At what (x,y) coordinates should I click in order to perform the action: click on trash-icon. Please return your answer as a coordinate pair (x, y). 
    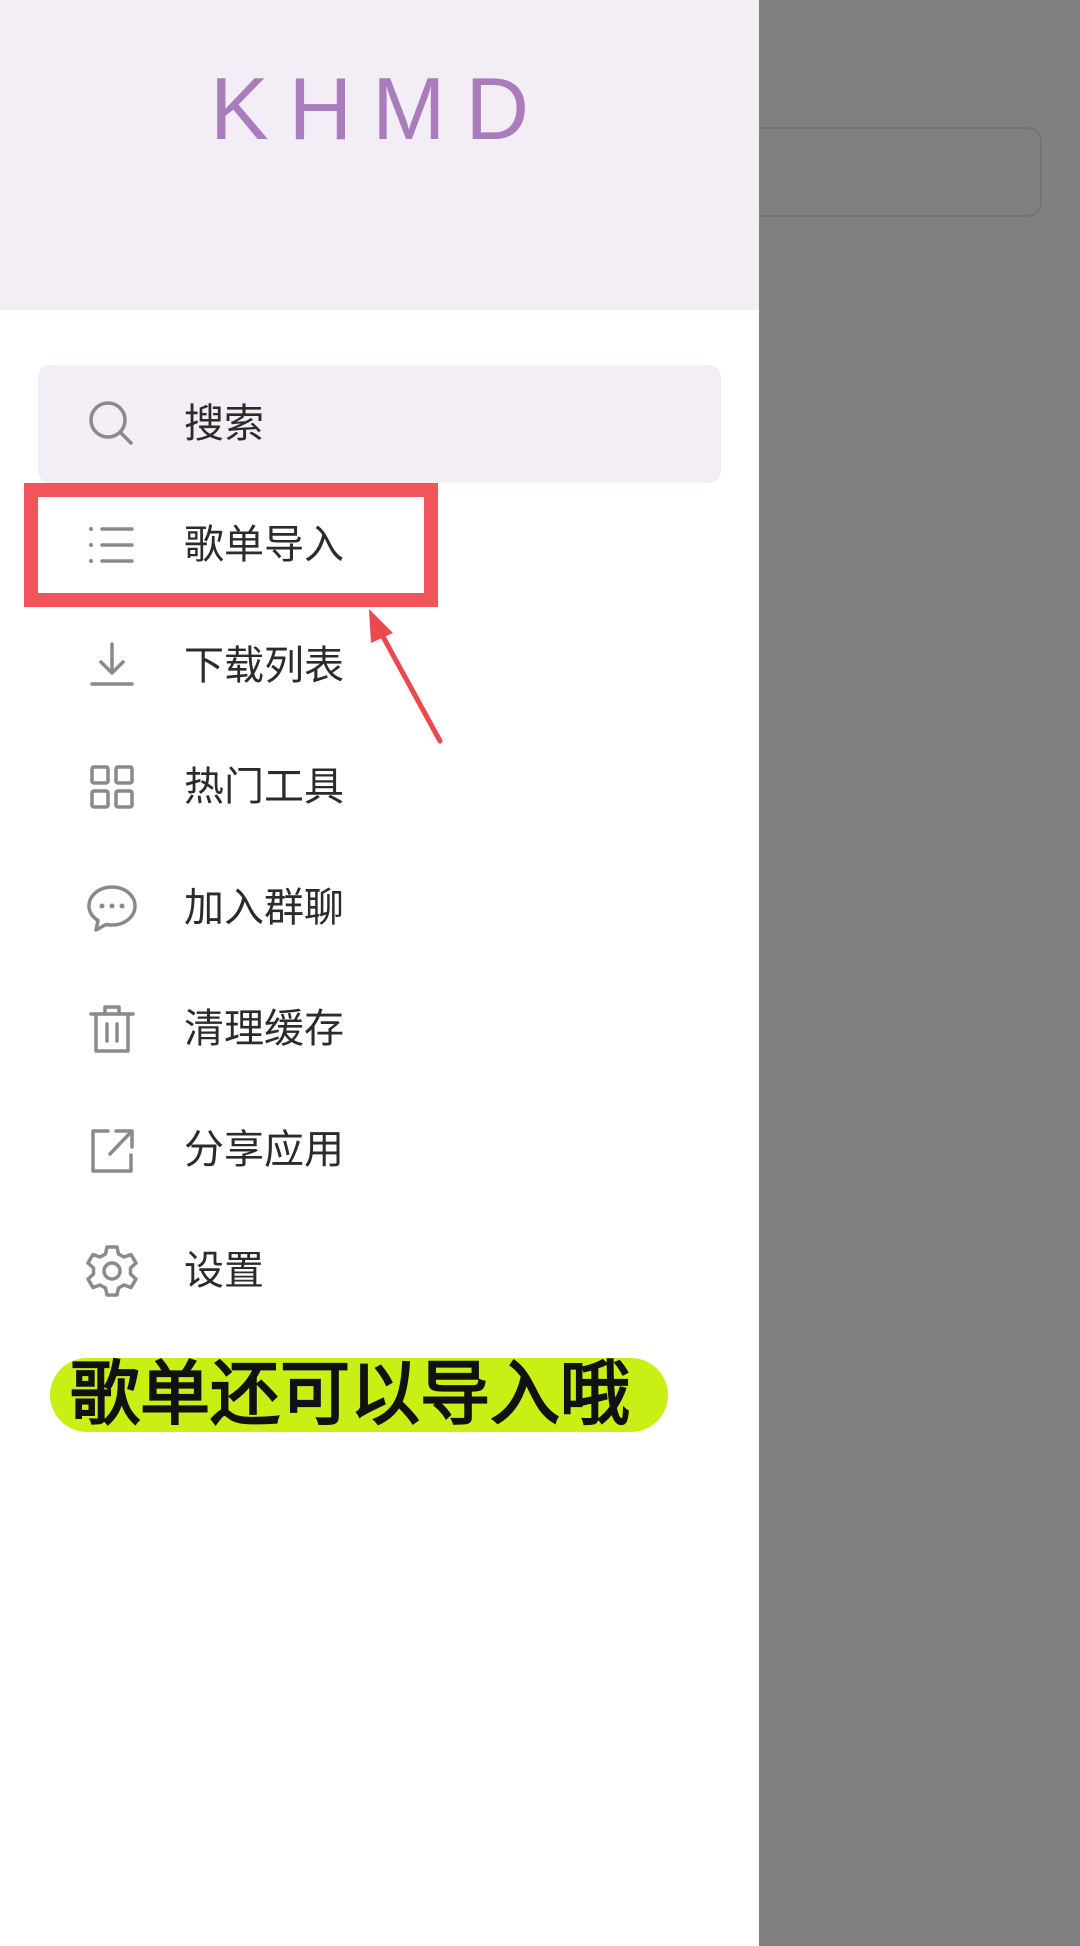
    Looking at the image, I should click on (112, 1029).